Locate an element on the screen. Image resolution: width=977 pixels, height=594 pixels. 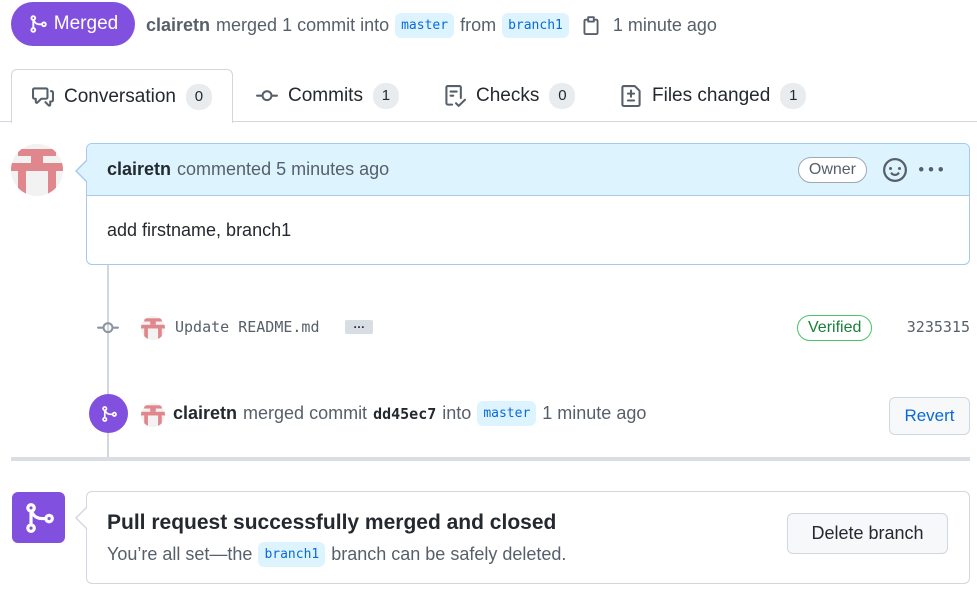
file-diff-icon is located at coordinates (631, 95).